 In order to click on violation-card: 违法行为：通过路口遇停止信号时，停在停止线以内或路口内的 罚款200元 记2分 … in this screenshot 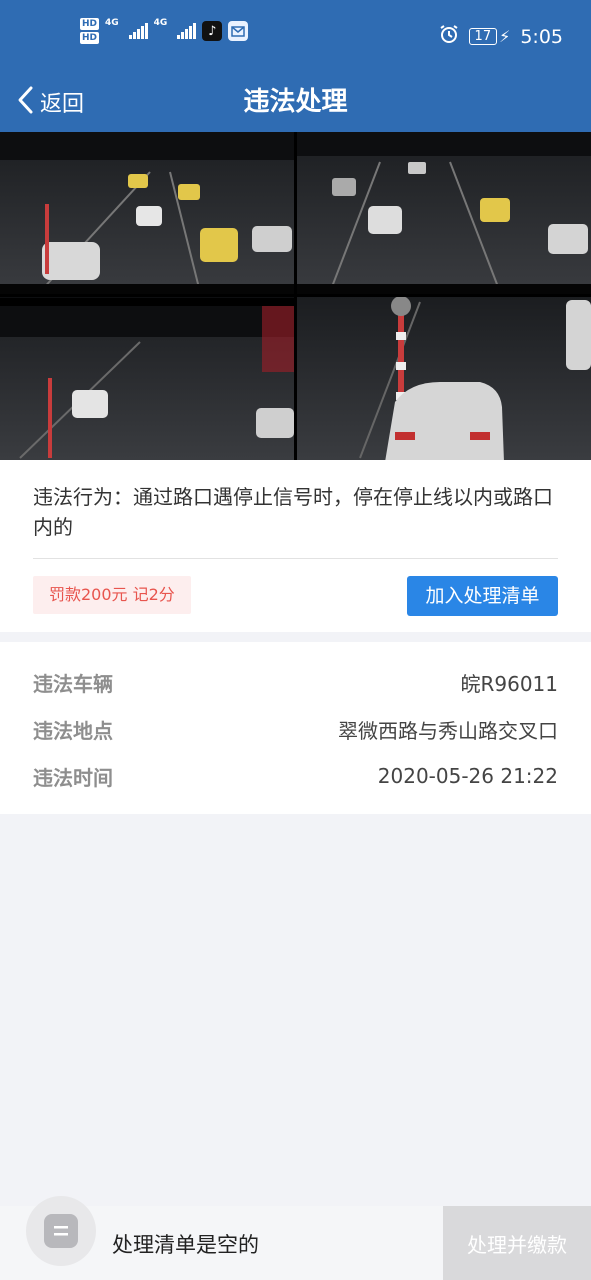, I will do `click(295, 546)`.